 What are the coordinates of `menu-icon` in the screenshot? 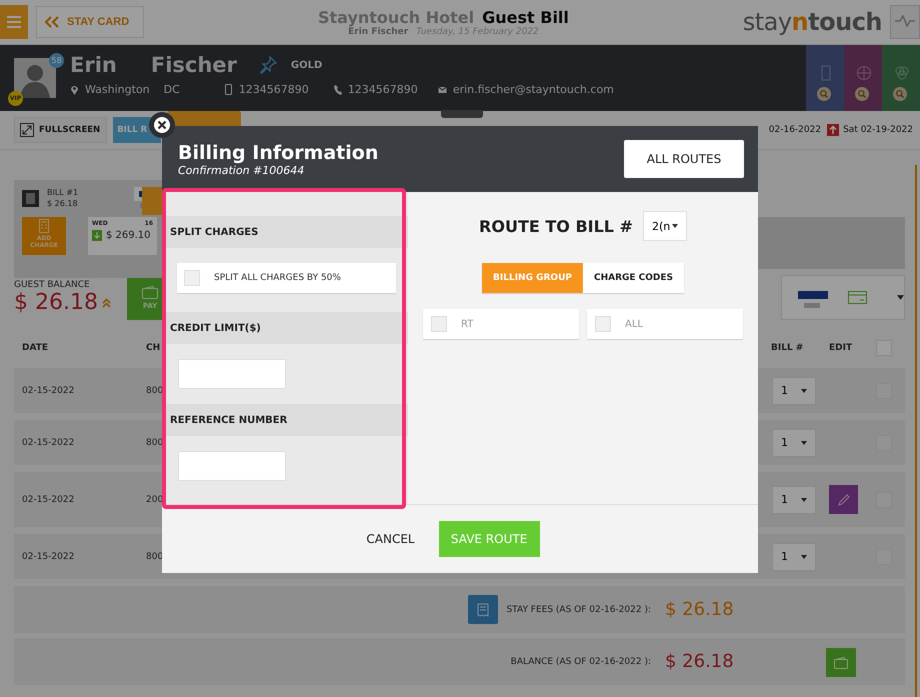 It's located at (14, 22).